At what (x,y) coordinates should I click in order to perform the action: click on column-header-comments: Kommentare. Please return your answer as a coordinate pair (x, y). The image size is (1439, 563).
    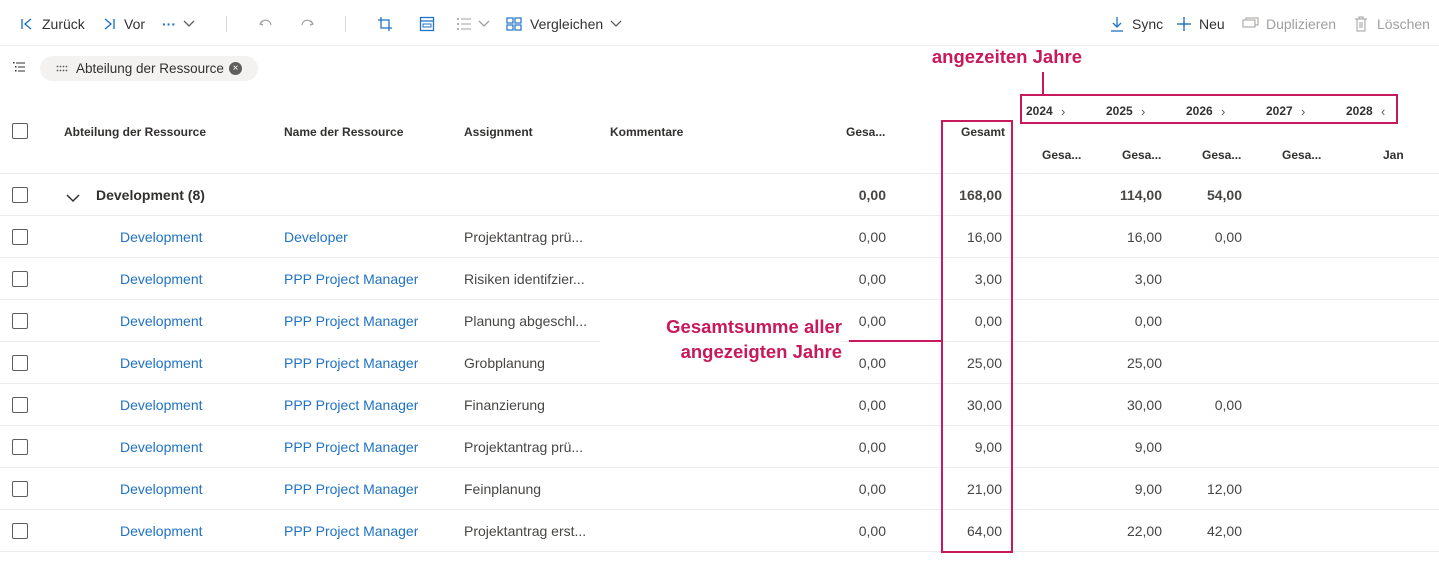
    Looking at the image, I should click on (646, 132).